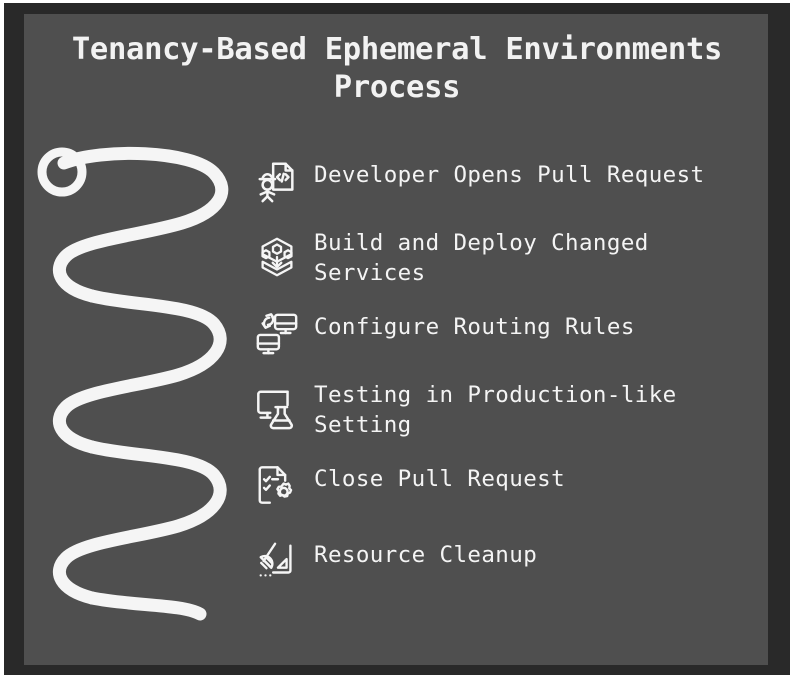 This screenshot has height=675, width=790. I want to click on list-item: Testing in Production-like Setting, so click(509, 414).